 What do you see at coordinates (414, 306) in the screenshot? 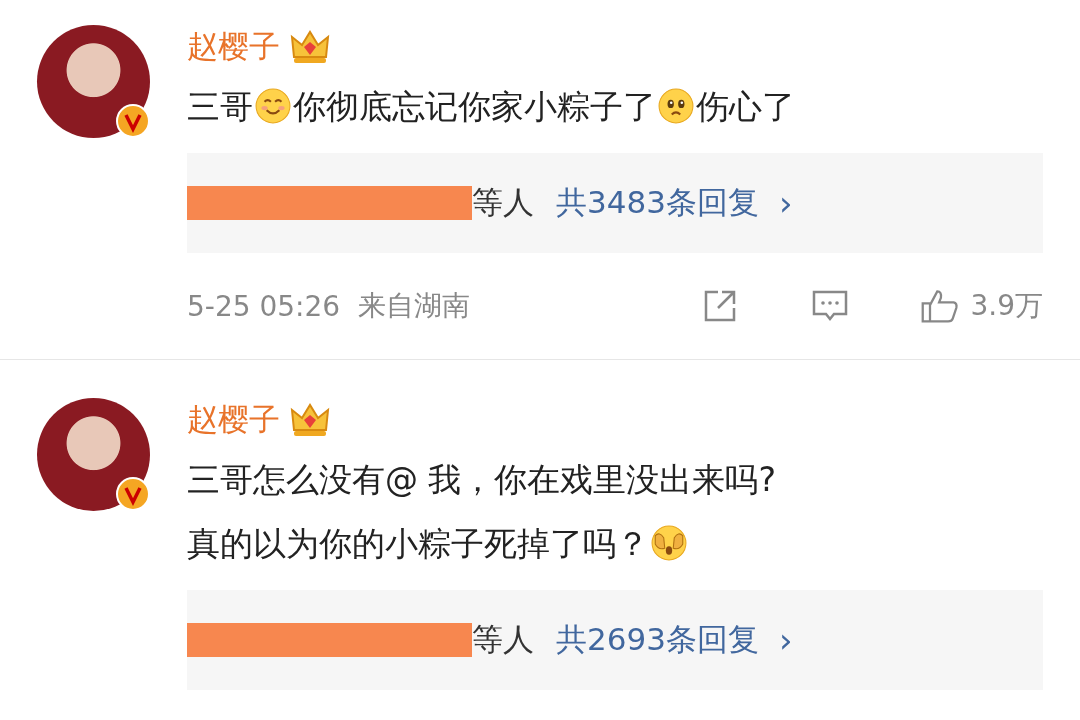
I see `location: 来自湖南` at bounding box center [414, 306].